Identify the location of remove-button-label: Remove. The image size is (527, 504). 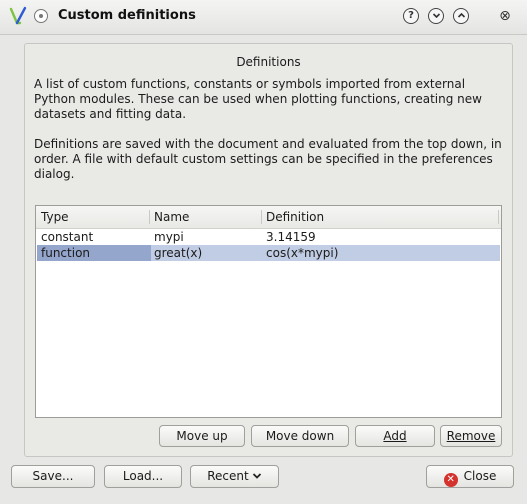
(471, 436).